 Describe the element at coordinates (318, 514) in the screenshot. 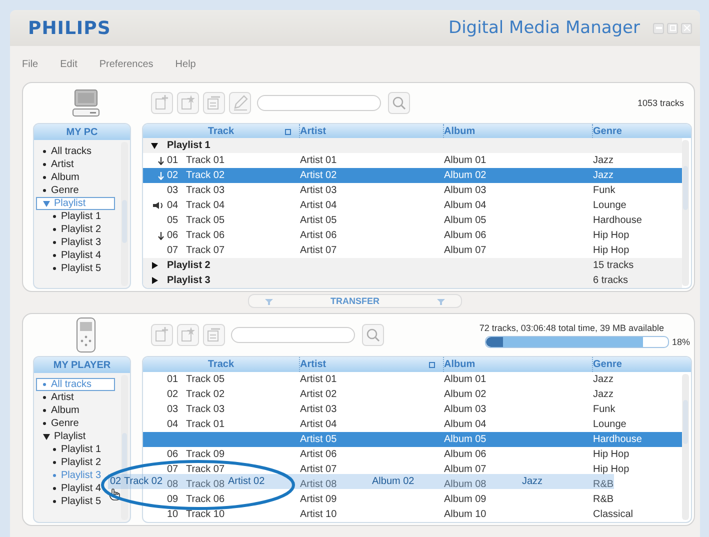

I see `artist-cell: Artist 10` at that location.